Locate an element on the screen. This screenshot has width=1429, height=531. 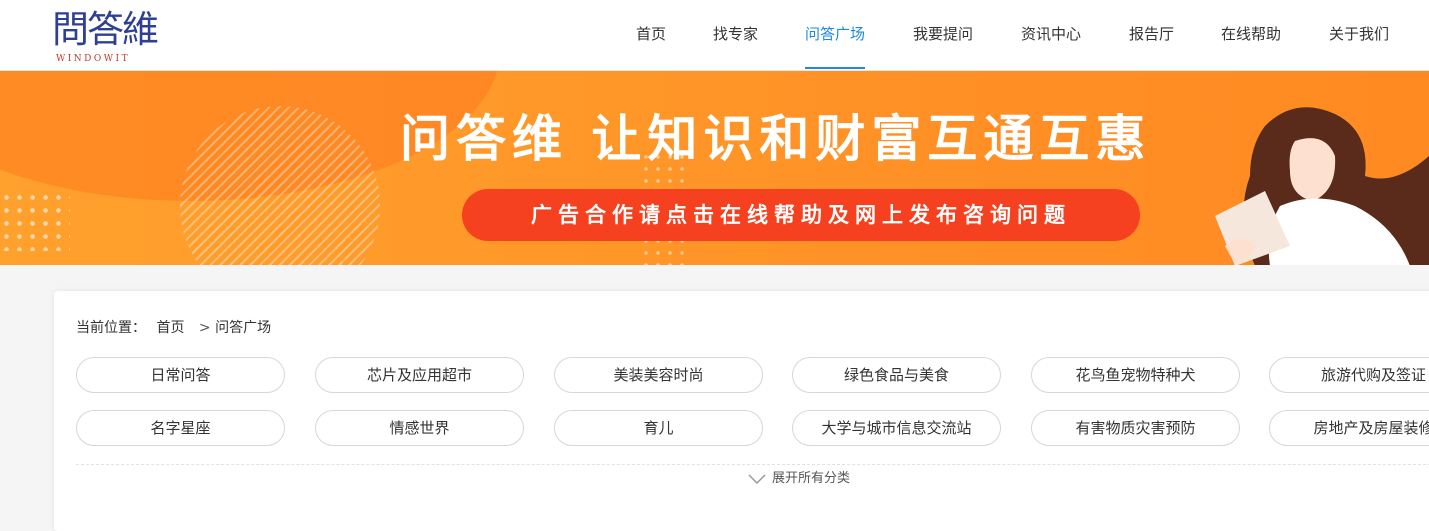
nav-online-help: 在线帮助 is located at coordinates (1251, 34).